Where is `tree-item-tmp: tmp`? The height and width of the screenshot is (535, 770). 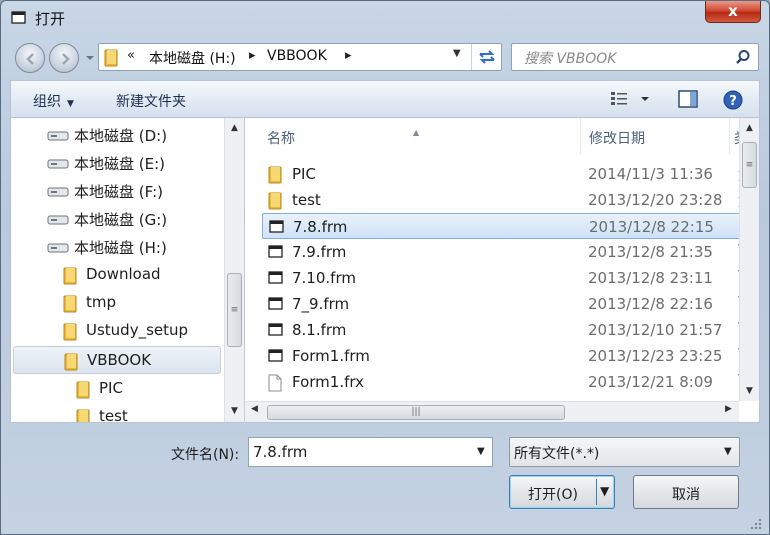
tree-item-tmp: tmp is located at coordinates (117, 303).